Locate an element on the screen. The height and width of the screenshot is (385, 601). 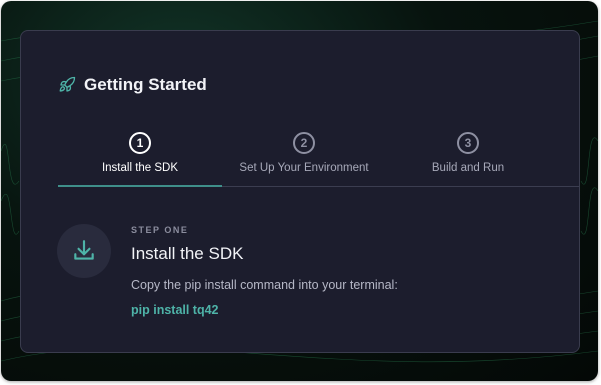
tab-build-and-run: 3 Build and Run is located at coordinates (468, 159).